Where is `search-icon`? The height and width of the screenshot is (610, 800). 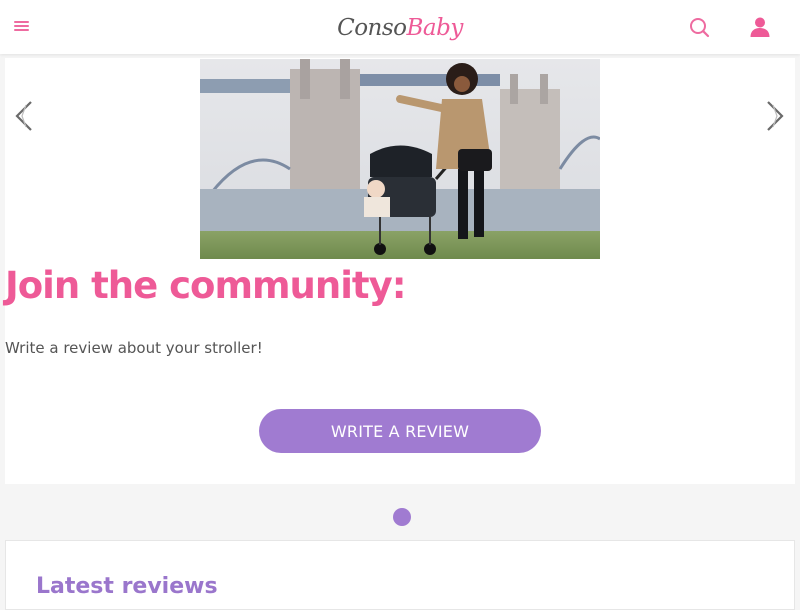 search-icon is located at coordinates (700, 28).